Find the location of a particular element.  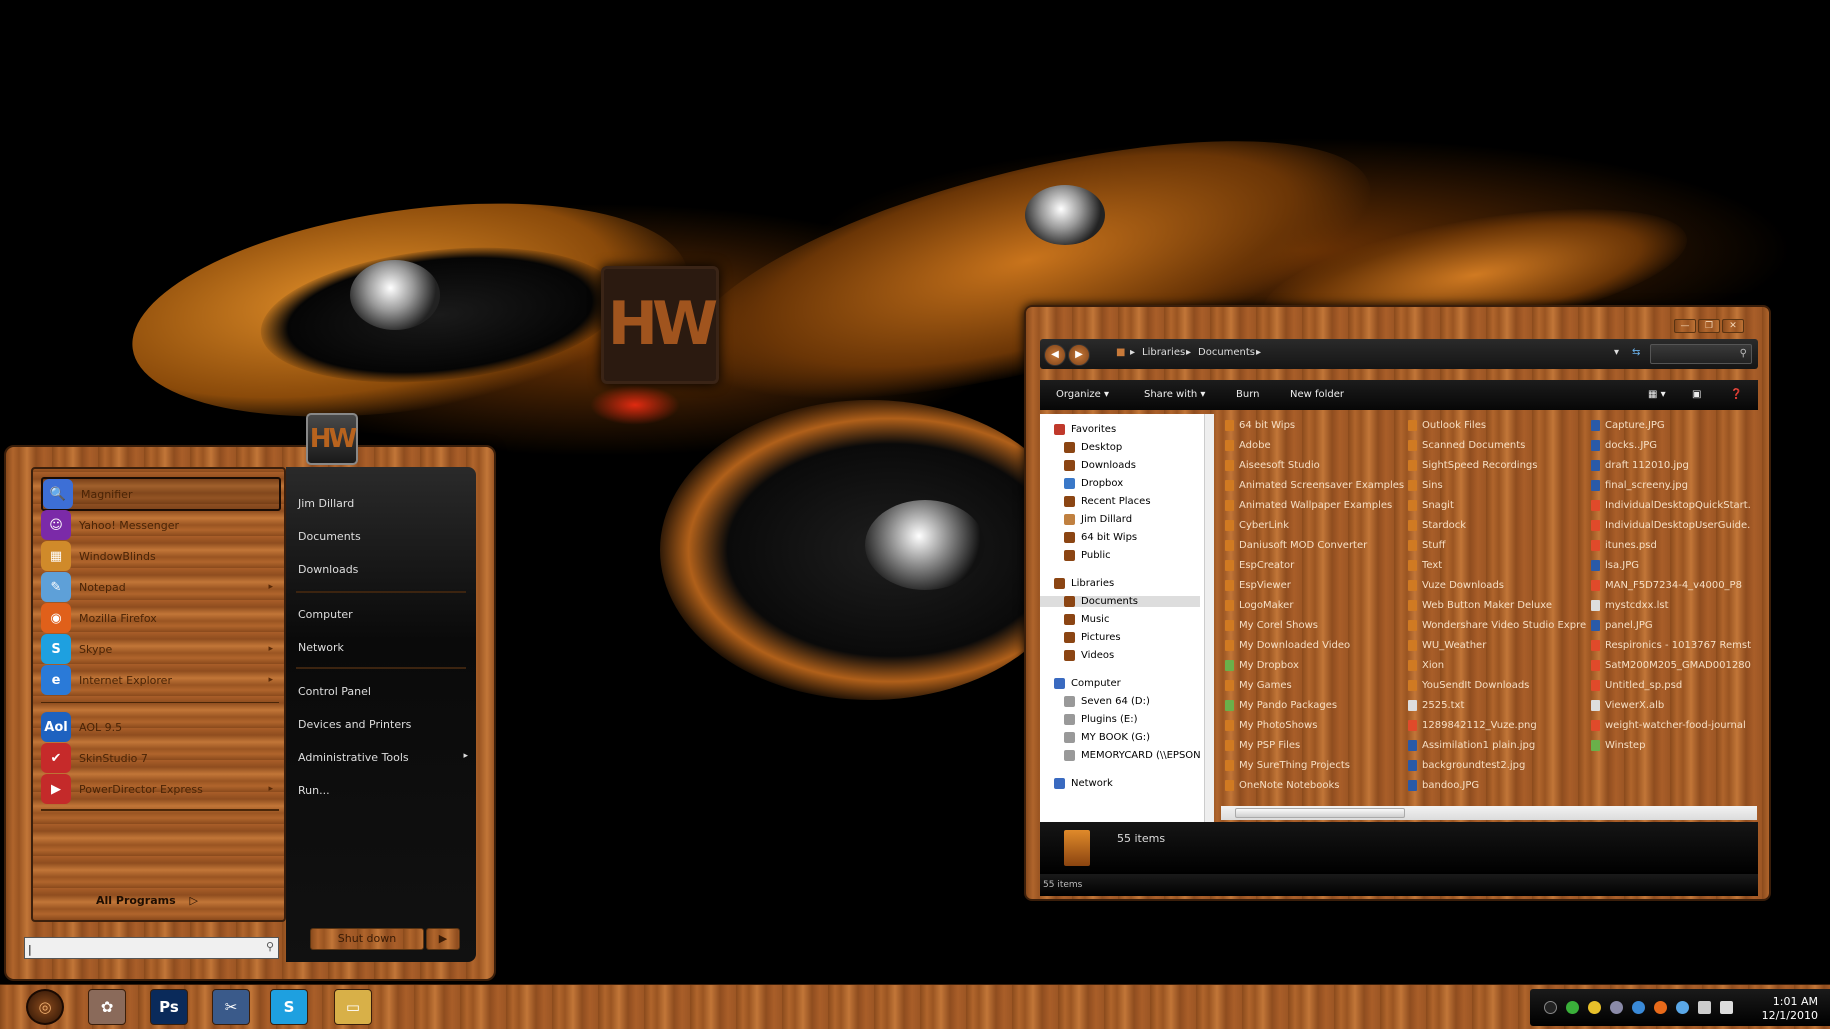

file-item: itunes.psd is located at coordinates (1673, 545).